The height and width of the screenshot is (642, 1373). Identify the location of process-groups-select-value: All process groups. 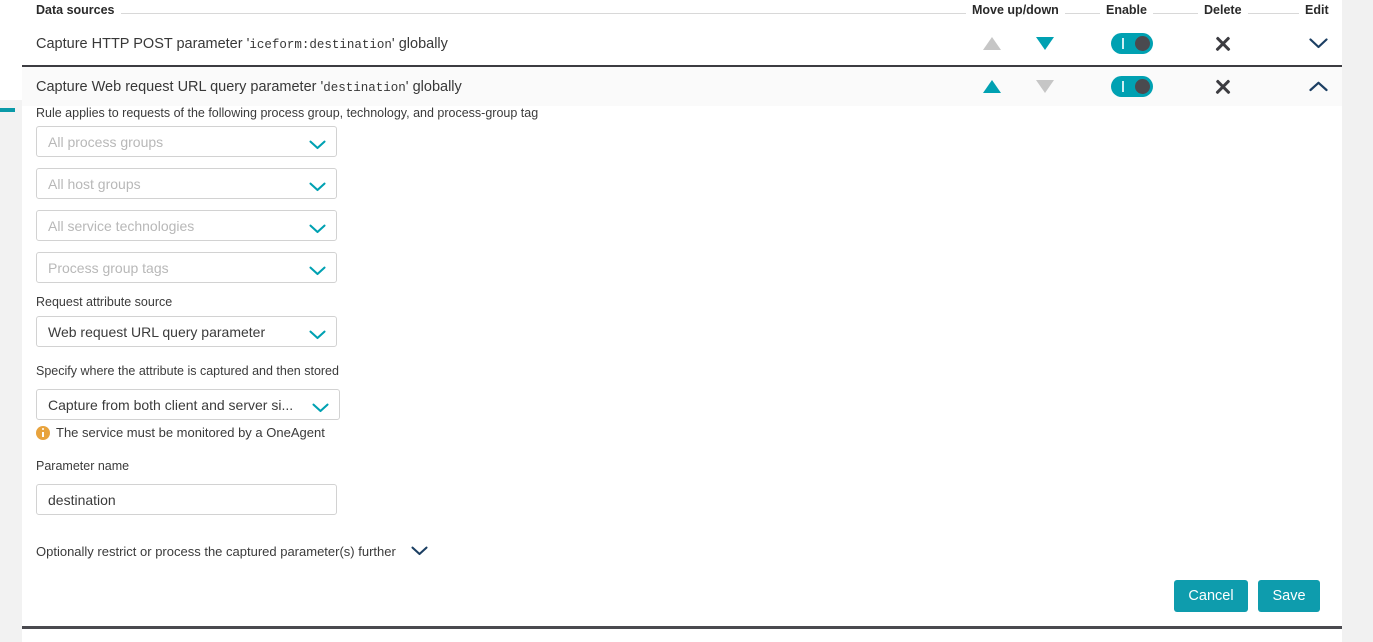
(106, 141).